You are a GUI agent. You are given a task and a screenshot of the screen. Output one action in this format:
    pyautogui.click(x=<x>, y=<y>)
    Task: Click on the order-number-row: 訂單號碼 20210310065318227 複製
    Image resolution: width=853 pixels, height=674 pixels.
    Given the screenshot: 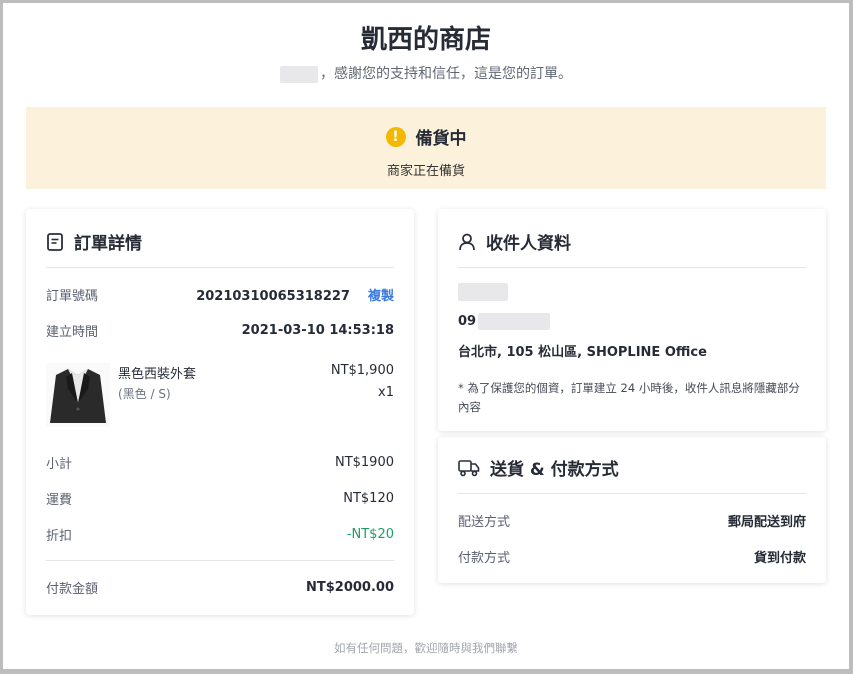 What is the action you would take?
    pyautogui.click(x=220, y=294)
    